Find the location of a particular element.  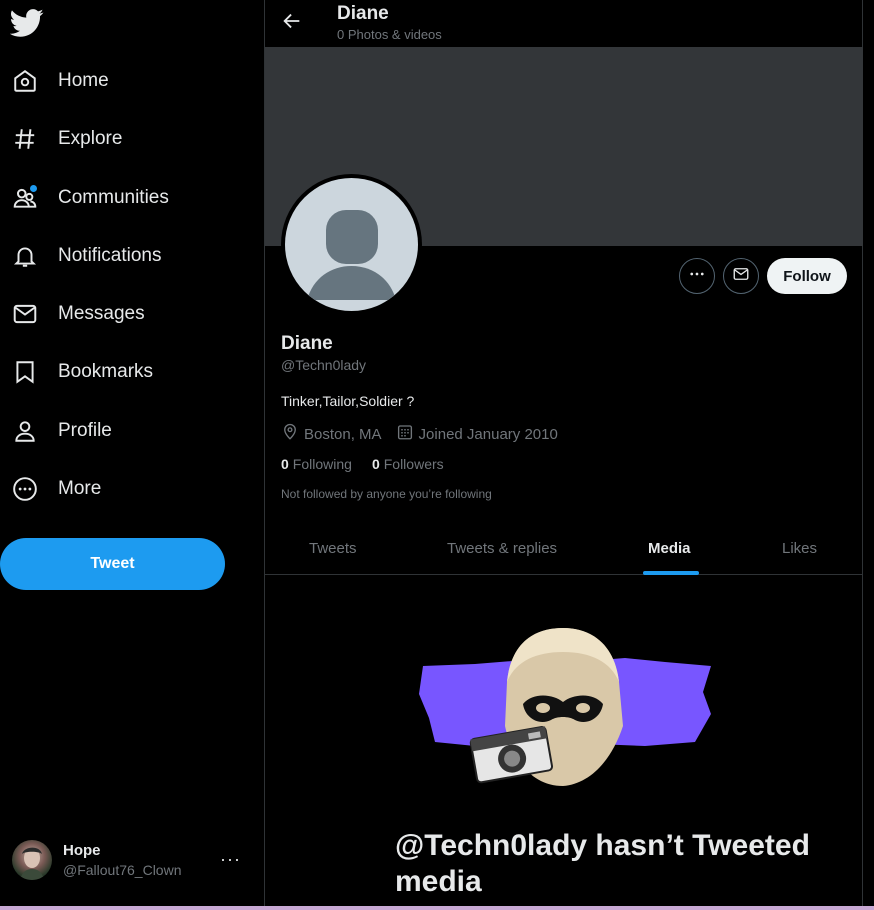

more-dots-icon is located at coordinates (697, 276).